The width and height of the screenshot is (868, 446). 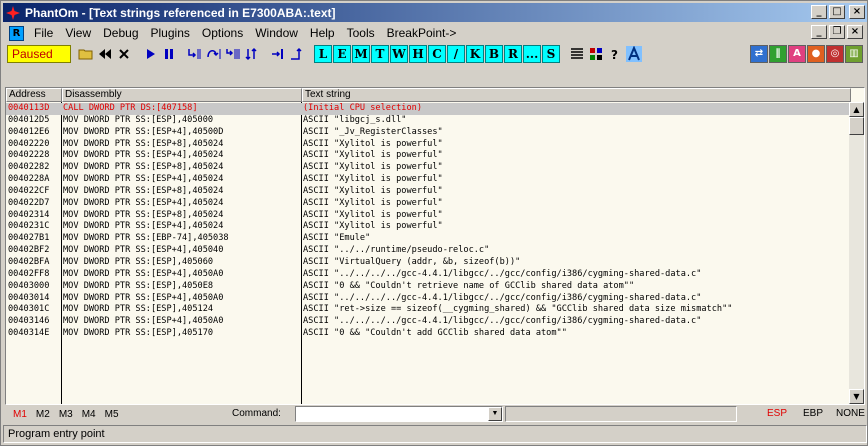 What do you see at coordinates (278, 54) in the screenshot?
I see `execute-till-return-icon` at bounding box center [278, 54].